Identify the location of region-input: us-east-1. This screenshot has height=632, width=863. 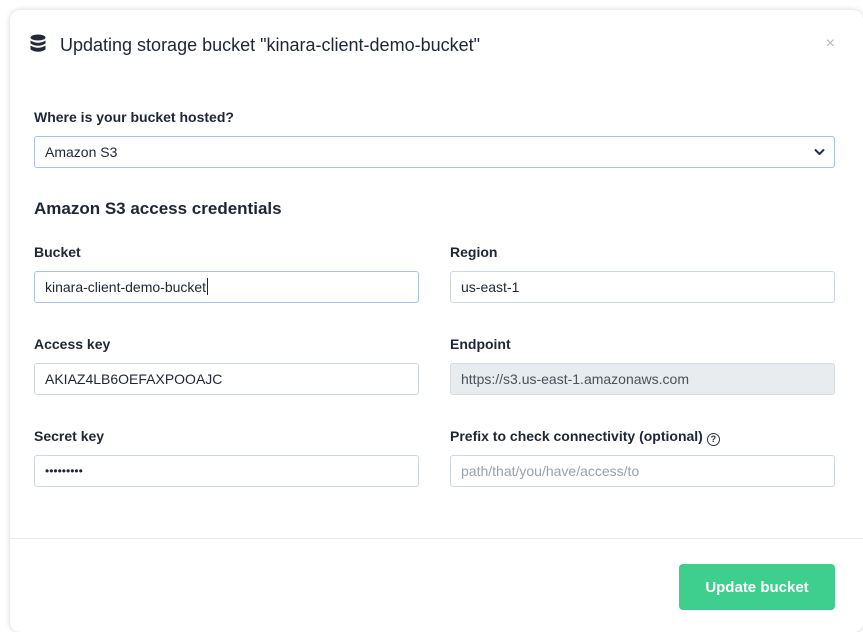
(642, 287).